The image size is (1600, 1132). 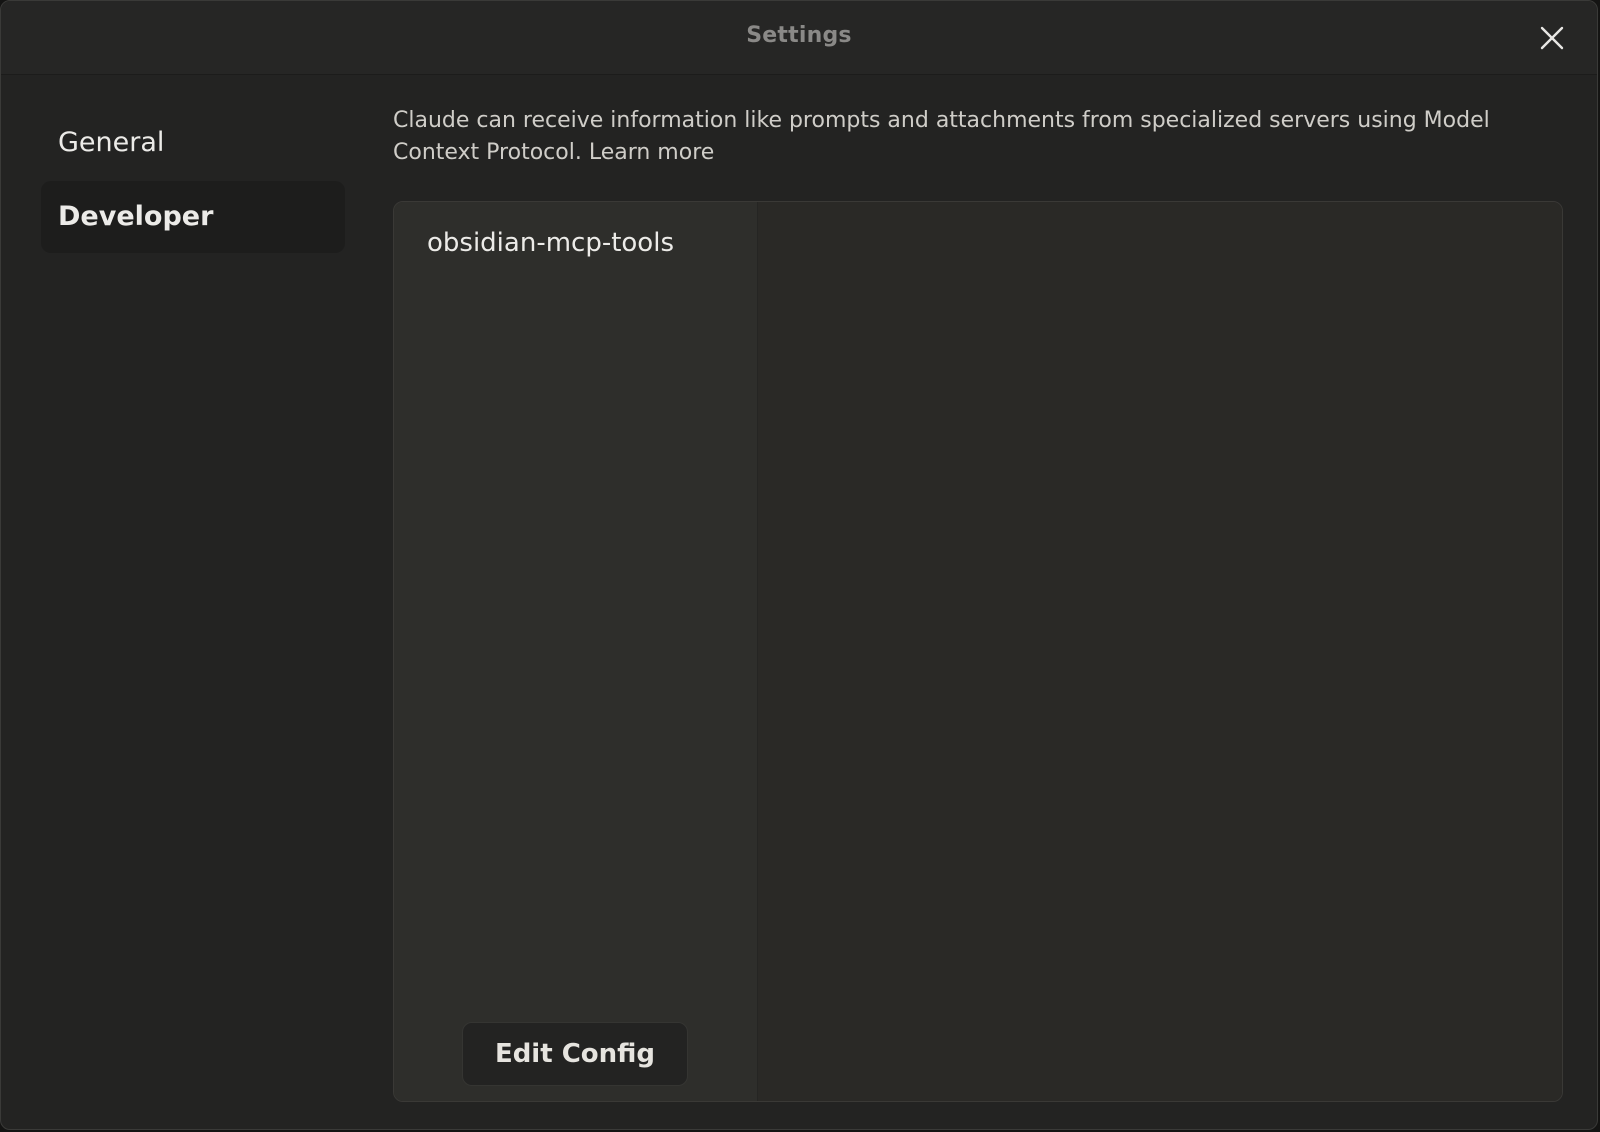 I want to click on window-title: Settings, so click(x=799, y=35).